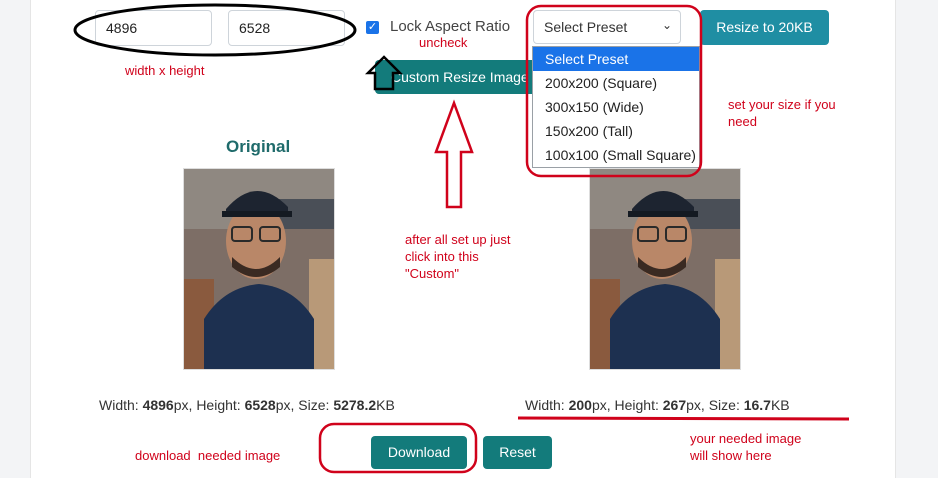 Image resolution: width=938 pixels, height=478 pixels. I want to click on width-height-circle, so click(215, 30).